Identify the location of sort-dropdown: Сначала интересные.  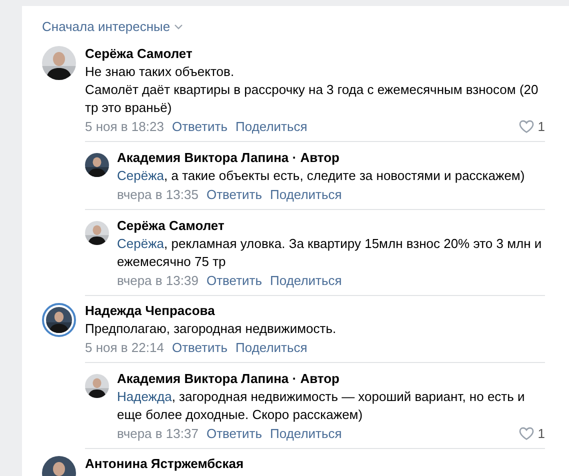
(106, 27).